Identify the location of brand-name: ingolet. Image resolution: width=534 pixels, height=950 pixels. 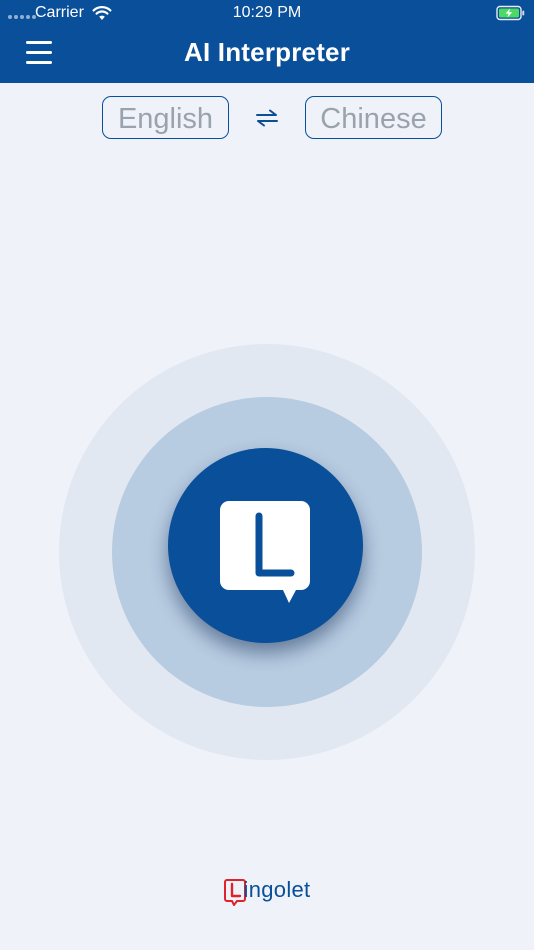
(277, 889).